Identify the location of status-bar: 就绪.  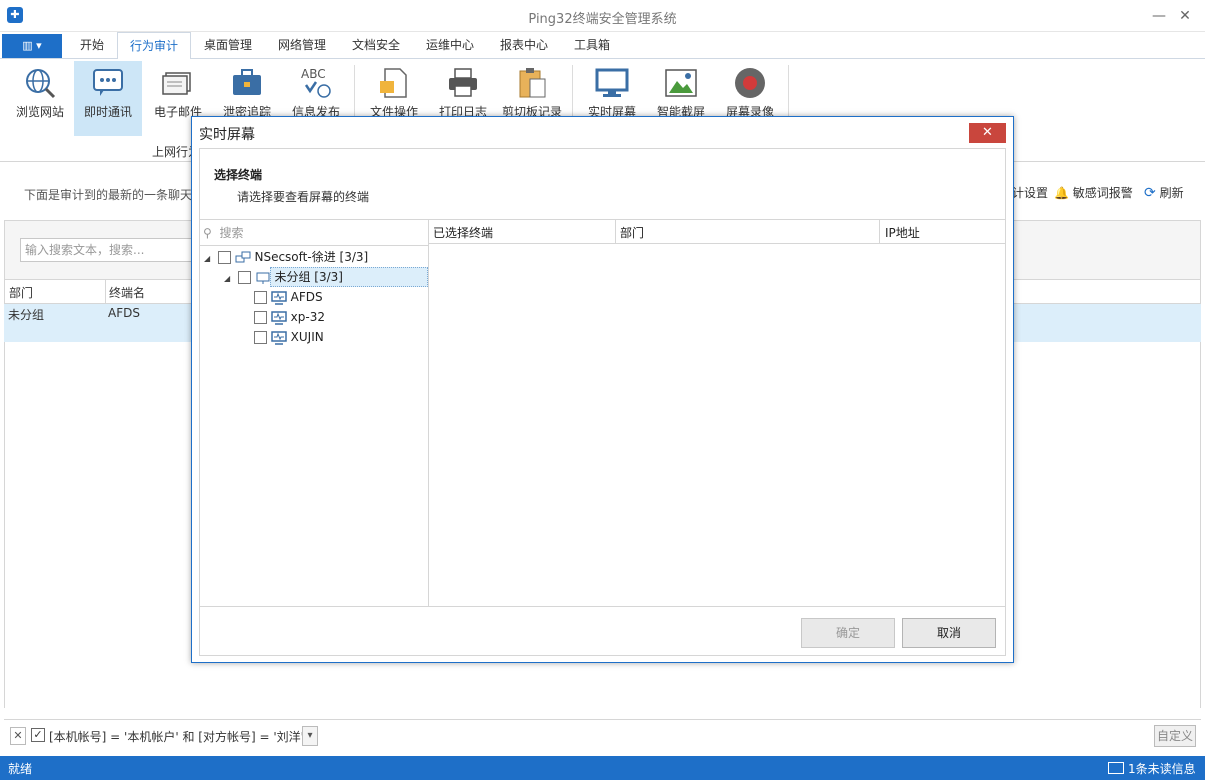
(602, 768).